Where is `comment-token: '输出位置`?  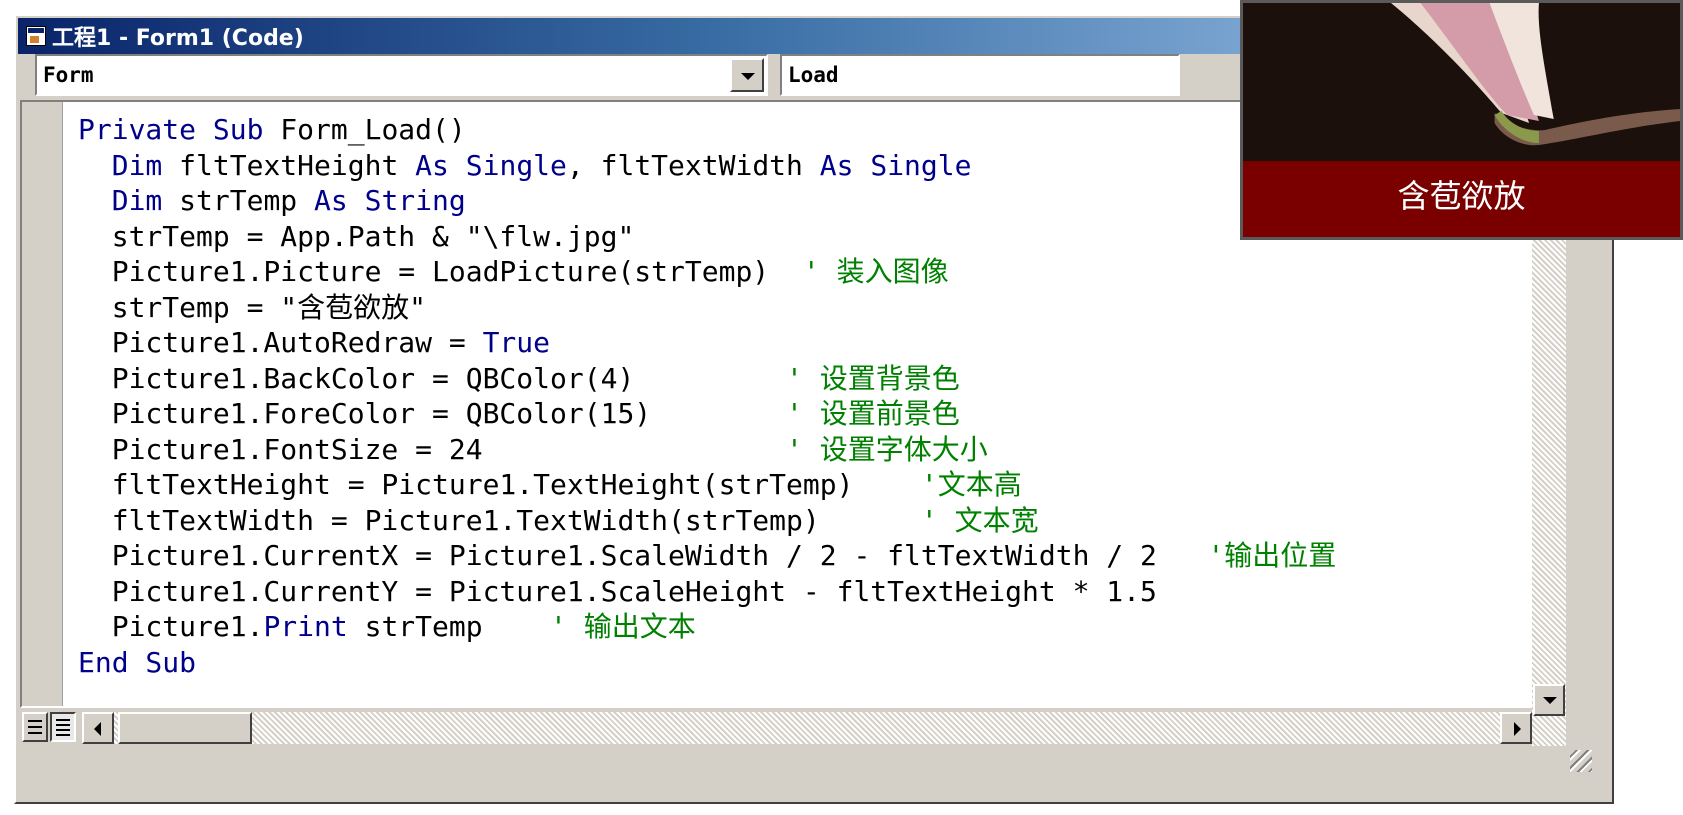 comment-token: '输出位置 is located at coordinates (1272, 555).